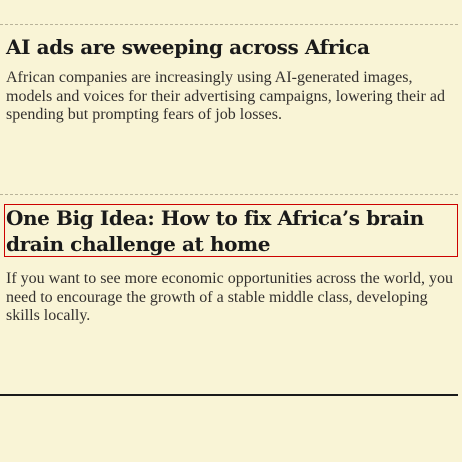 This screenshot has height=462, width=462. I want to click on article-headline-link: AI ads are sweeping across Africa, so click(232, 47).